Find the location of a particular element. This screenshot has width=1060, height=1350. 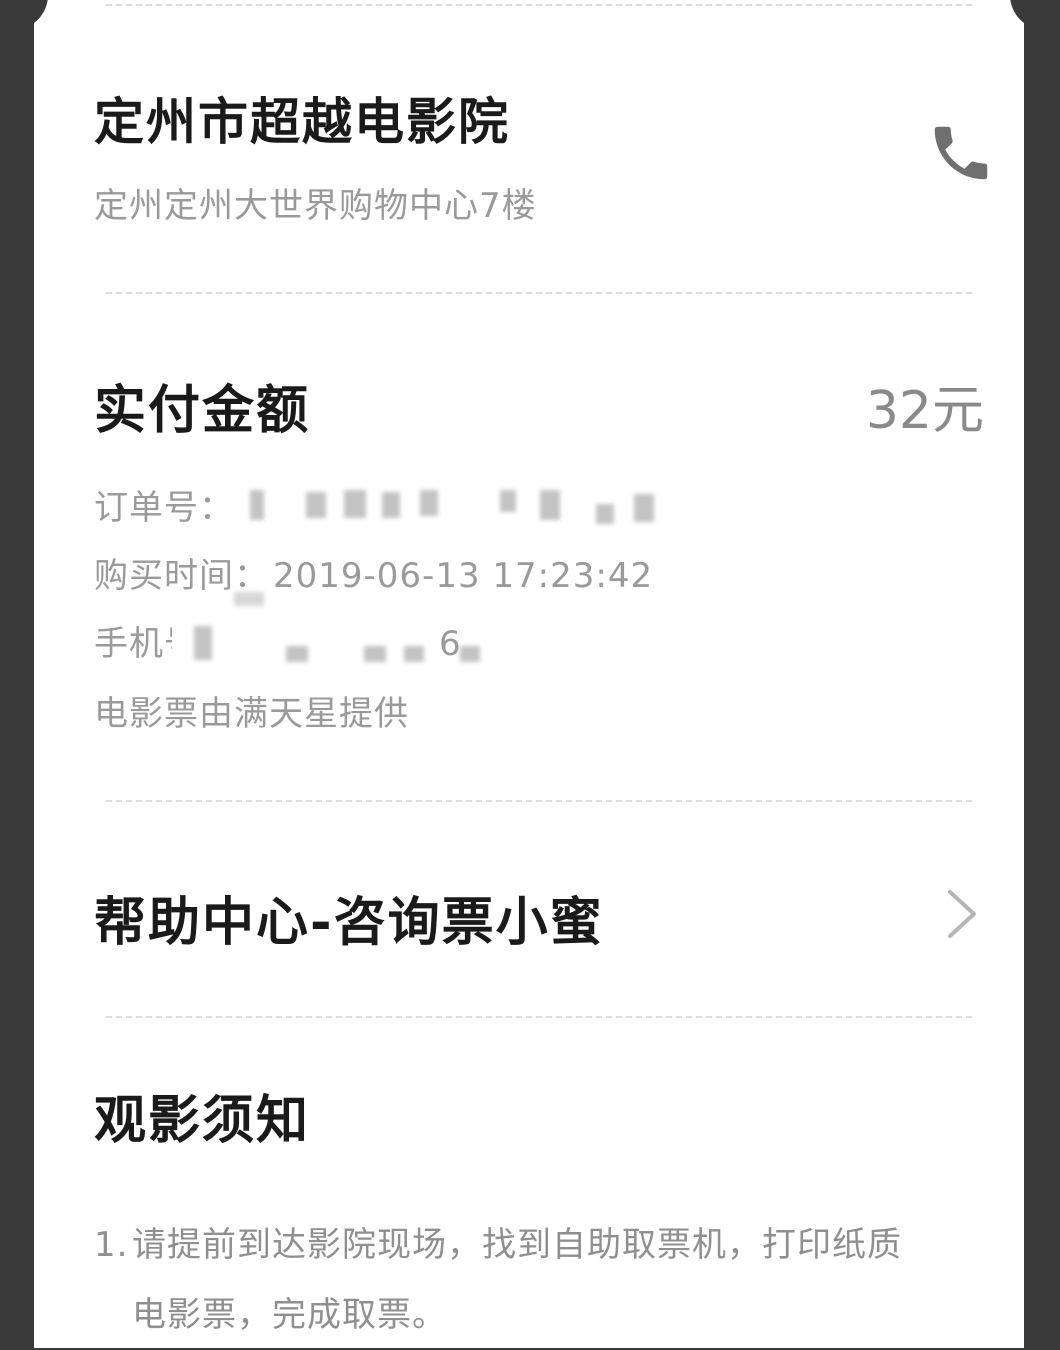

ticket-notch-left is located at coordinates (24, 15).